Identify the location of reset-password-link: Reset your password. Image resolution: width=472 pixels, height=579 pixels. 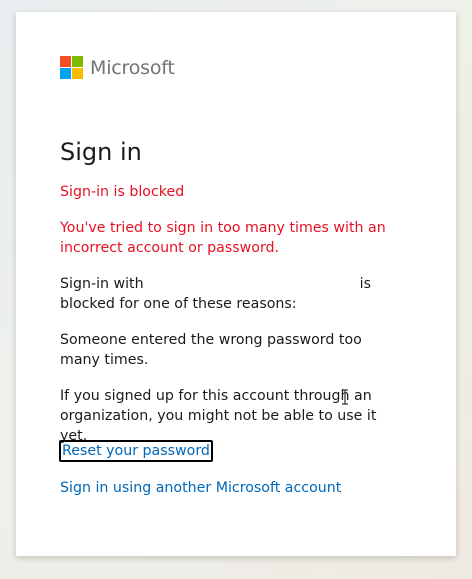
(136, 451).